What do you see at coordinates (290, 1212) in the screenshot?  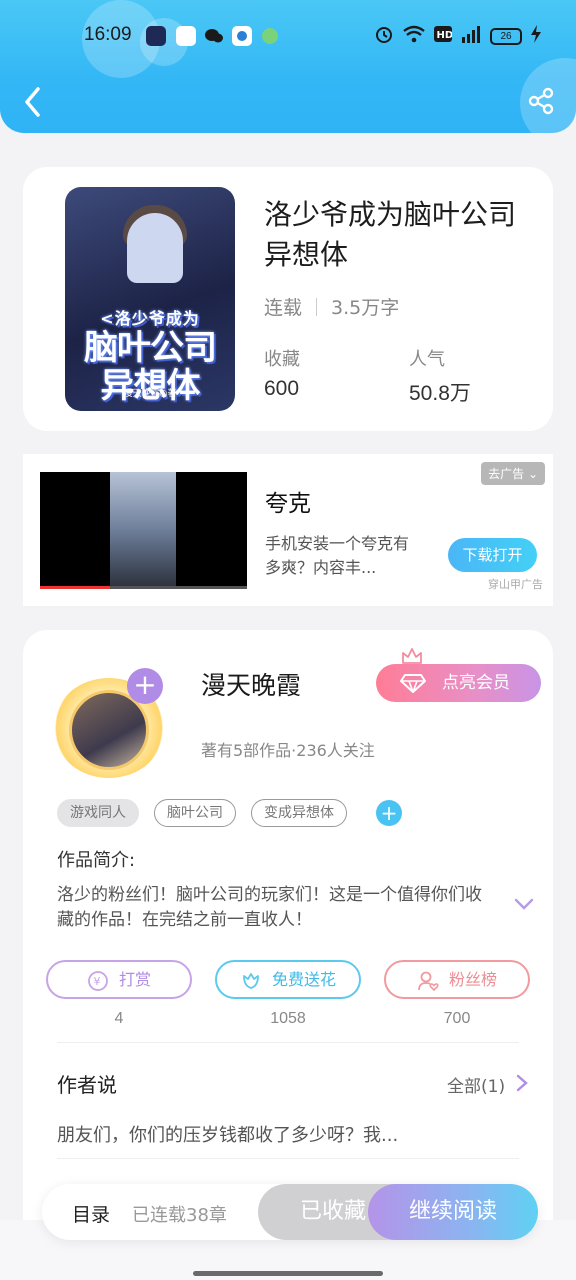 I see `bottom-action-bar: 目录 已连载38章 已收藏 继续阅读` at bounding box center [290, 1212].